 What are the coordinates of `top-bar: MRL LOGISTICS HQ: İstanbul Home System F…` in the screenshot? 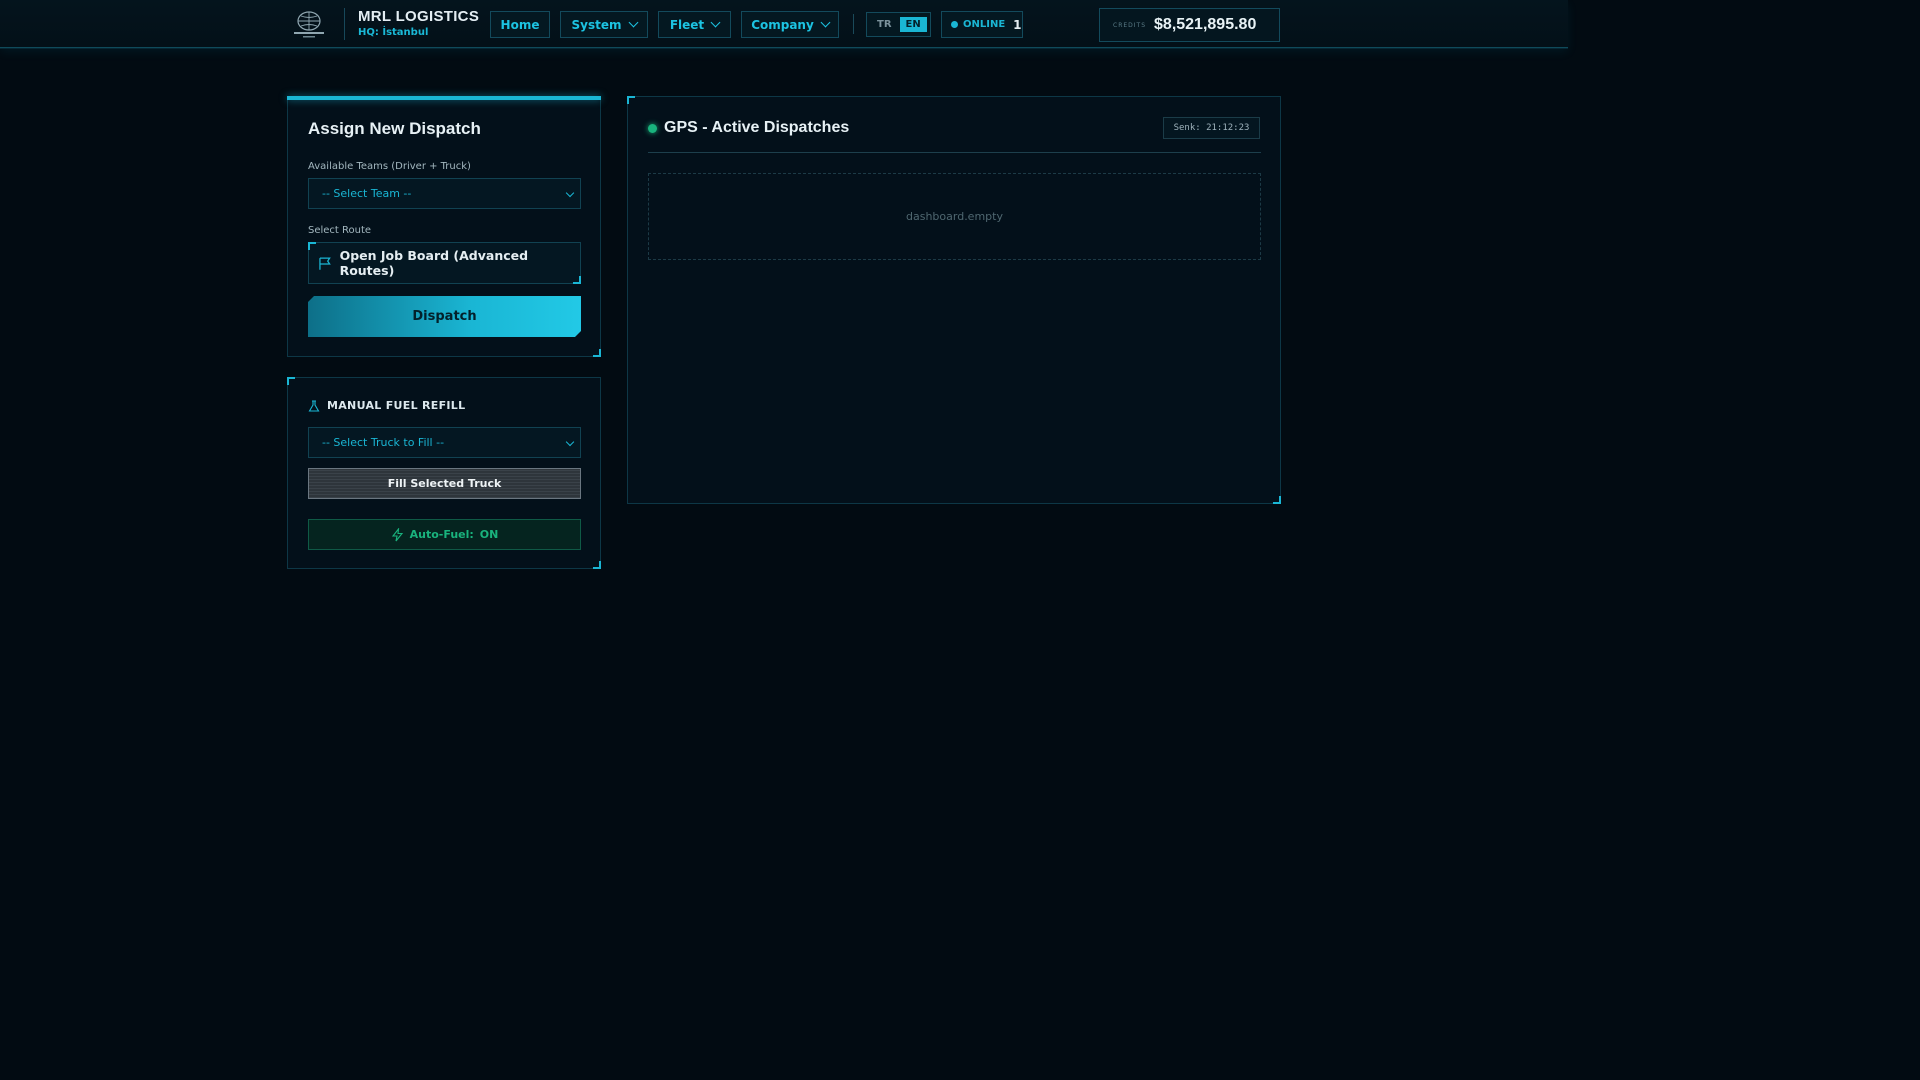 It's located at (784, 24).